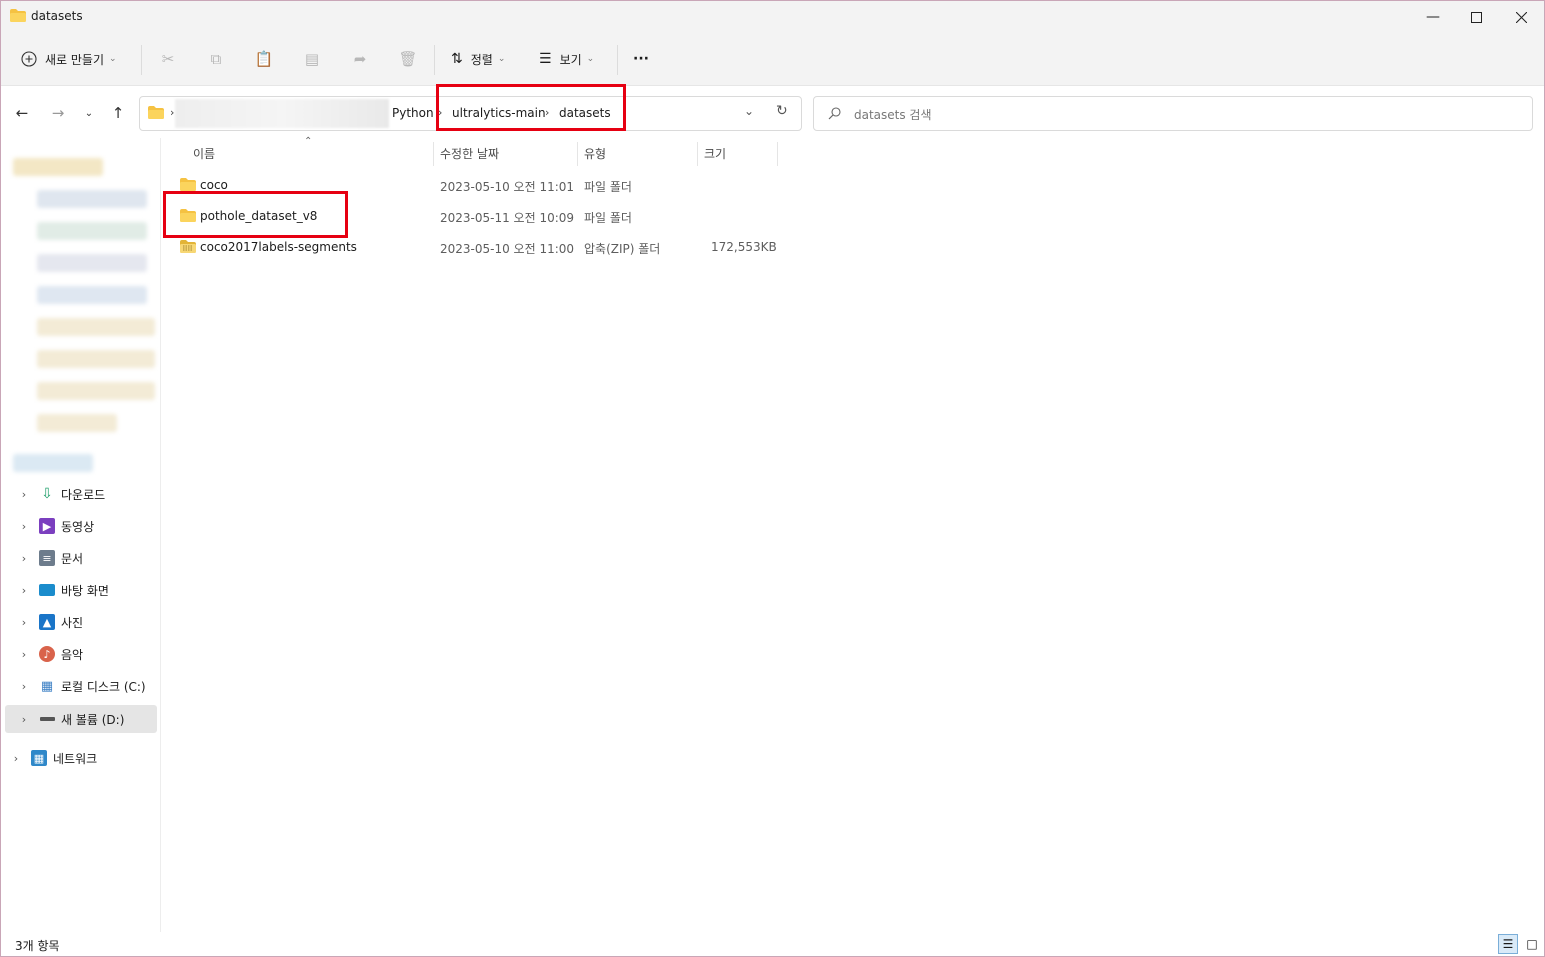 This screenshot has width=1545, height=957. What do you see at coordinates (168, 59) in the screenshot?
I see `cut-icon: ✂` at bounding box center [168, 59].